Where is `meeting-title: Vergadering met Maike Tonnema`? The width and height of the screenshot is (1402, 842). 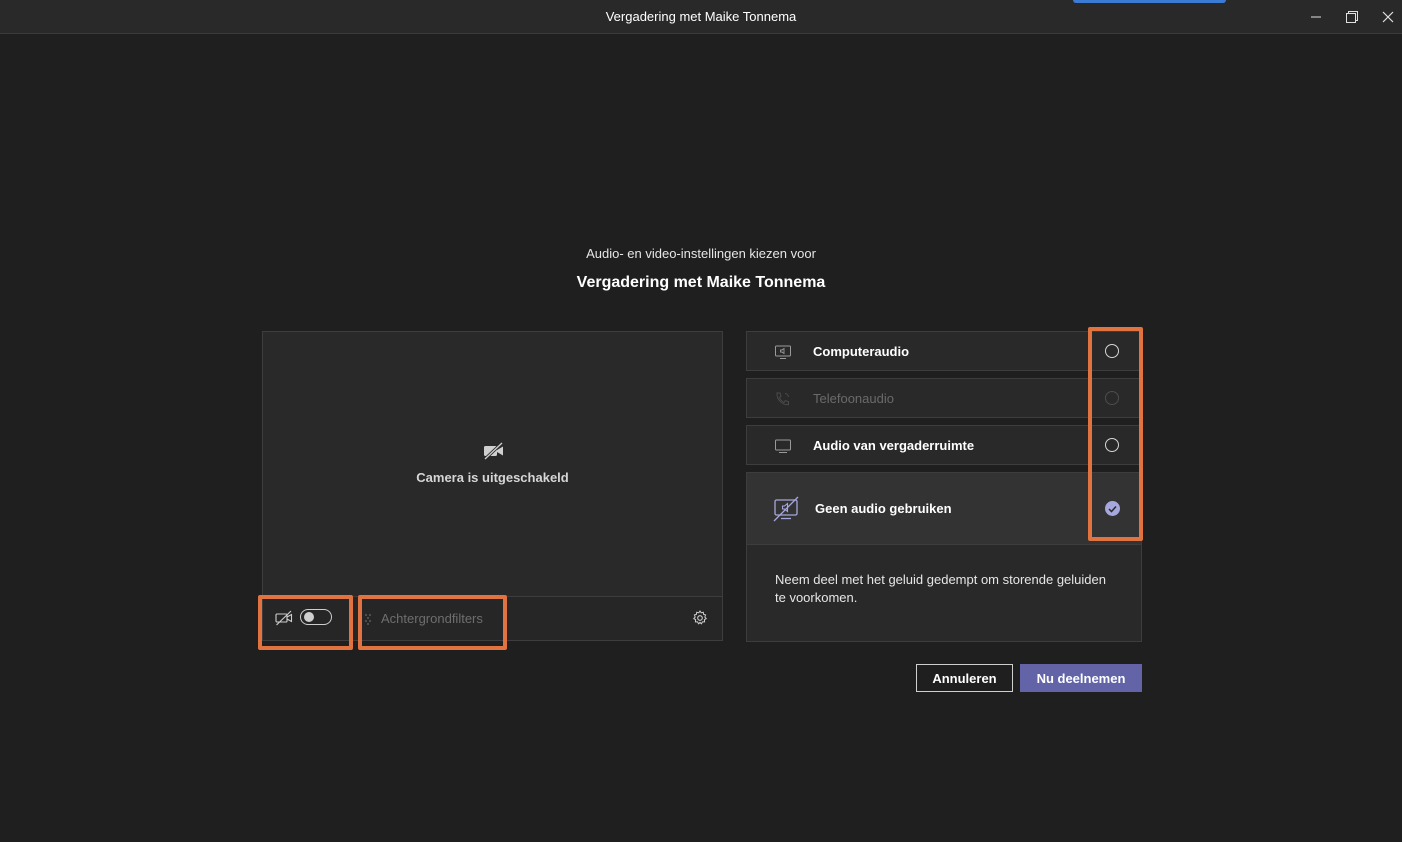
meeting-title: Vergadering met Maike Tonnema is located at coordinates (701, 282).